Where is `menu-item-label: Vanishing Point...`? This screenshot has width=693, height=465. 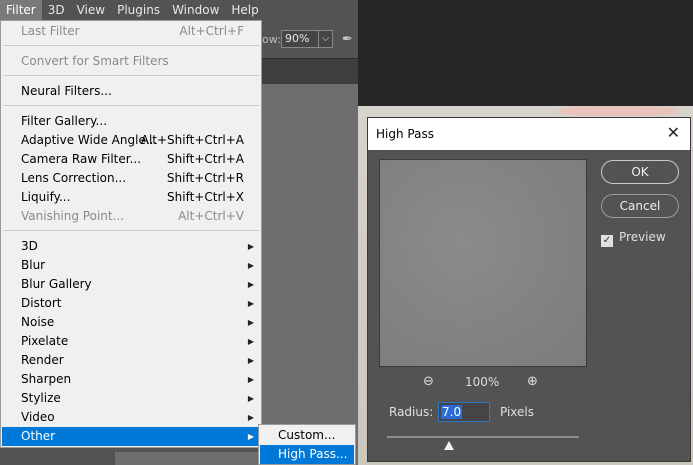 menu-item-label: Vanishing Point... is located at coordinates (73, 216).